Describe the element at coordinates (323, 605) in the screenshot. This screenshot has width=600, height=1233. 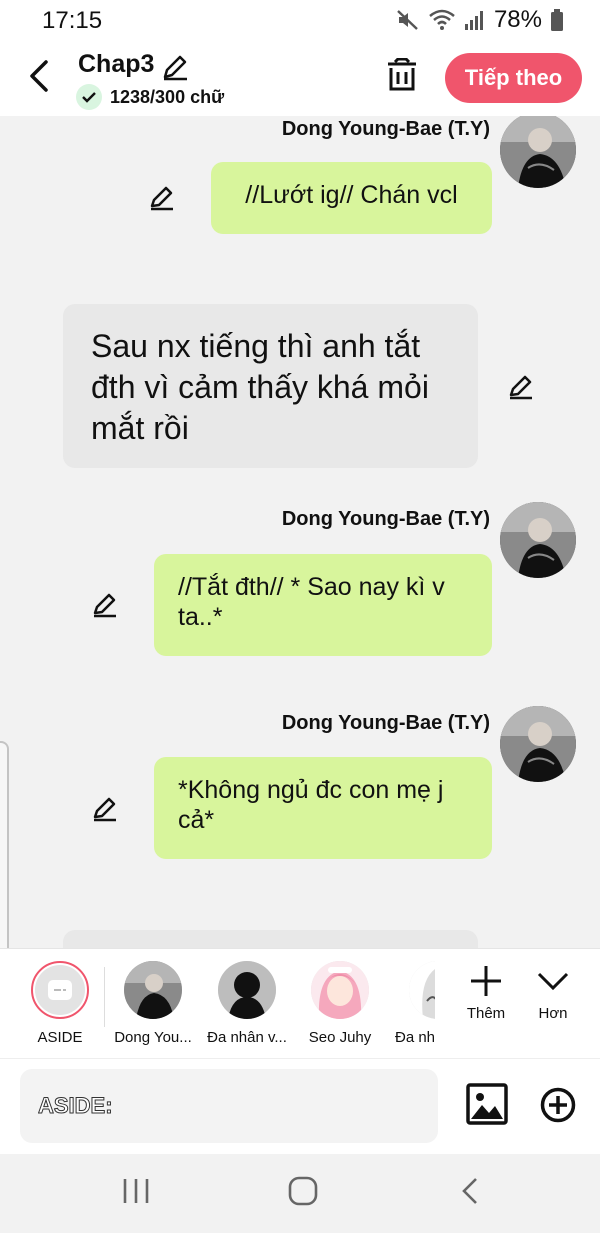
I see `message-bubble: //Tắt đth// * Sao nay kì v ta..*` at that location.